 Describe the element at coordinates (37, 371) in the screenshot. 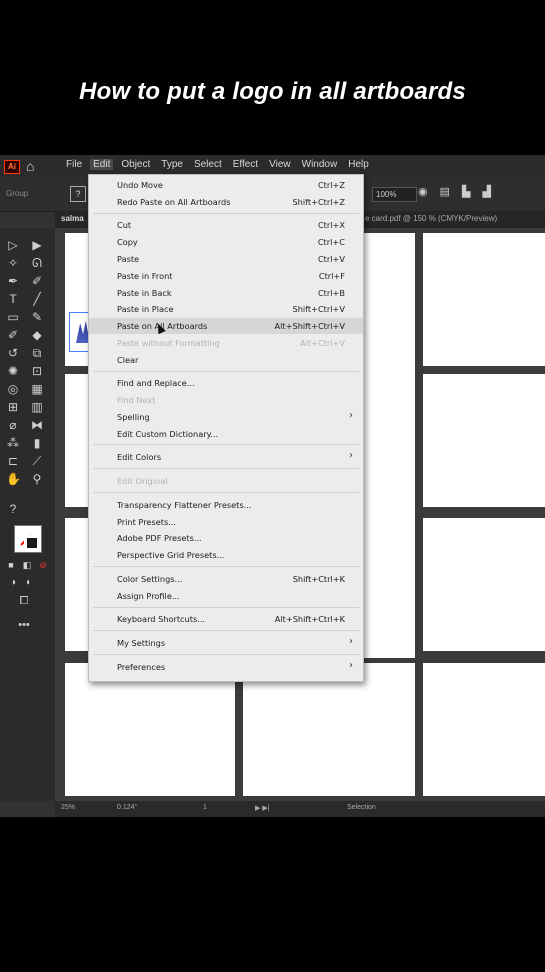

I see `free-transform-icon: ⊡` at that location.